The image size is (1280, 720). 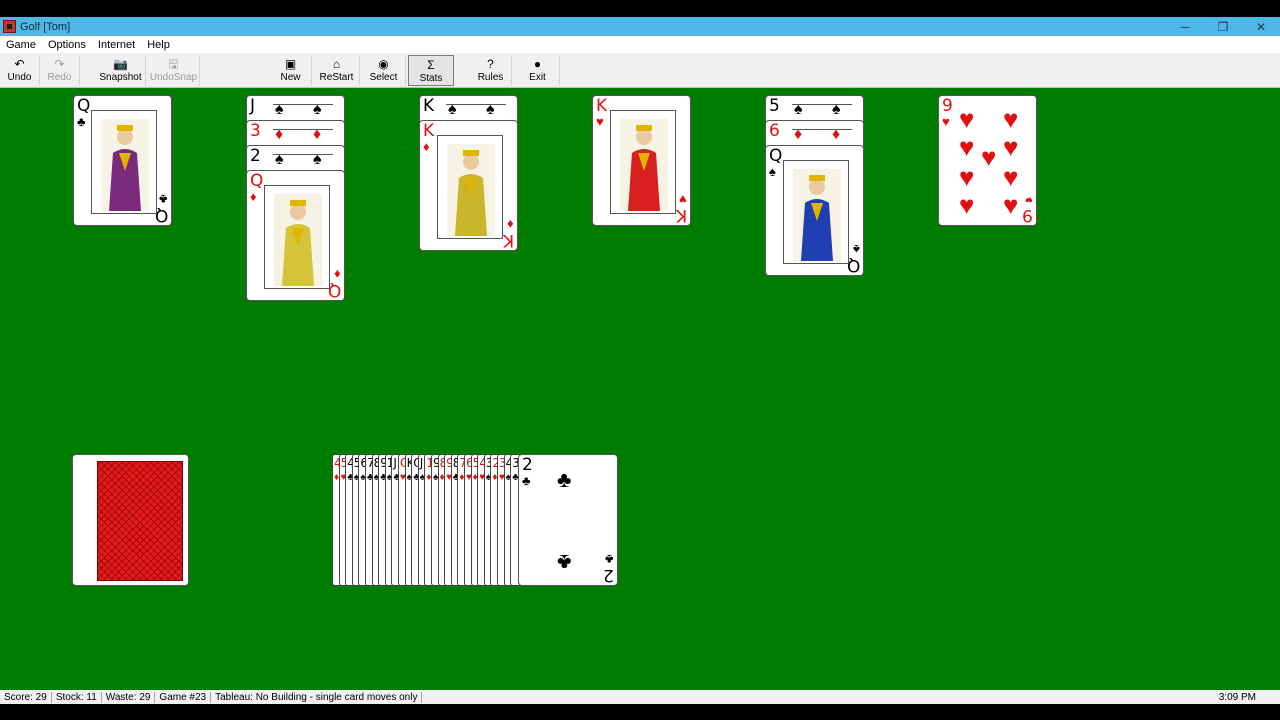 What do you see at coordinates (537, 77) in the screenshot?
I see `toolbar-button-label: Exit` at bounding box center [537, 77].